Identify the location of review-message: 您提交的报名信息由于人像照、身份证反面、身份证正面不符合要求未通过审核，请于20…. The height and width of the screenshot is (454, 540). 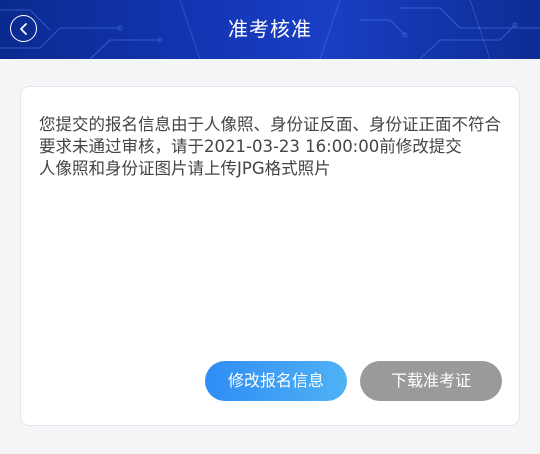
(272, 147).